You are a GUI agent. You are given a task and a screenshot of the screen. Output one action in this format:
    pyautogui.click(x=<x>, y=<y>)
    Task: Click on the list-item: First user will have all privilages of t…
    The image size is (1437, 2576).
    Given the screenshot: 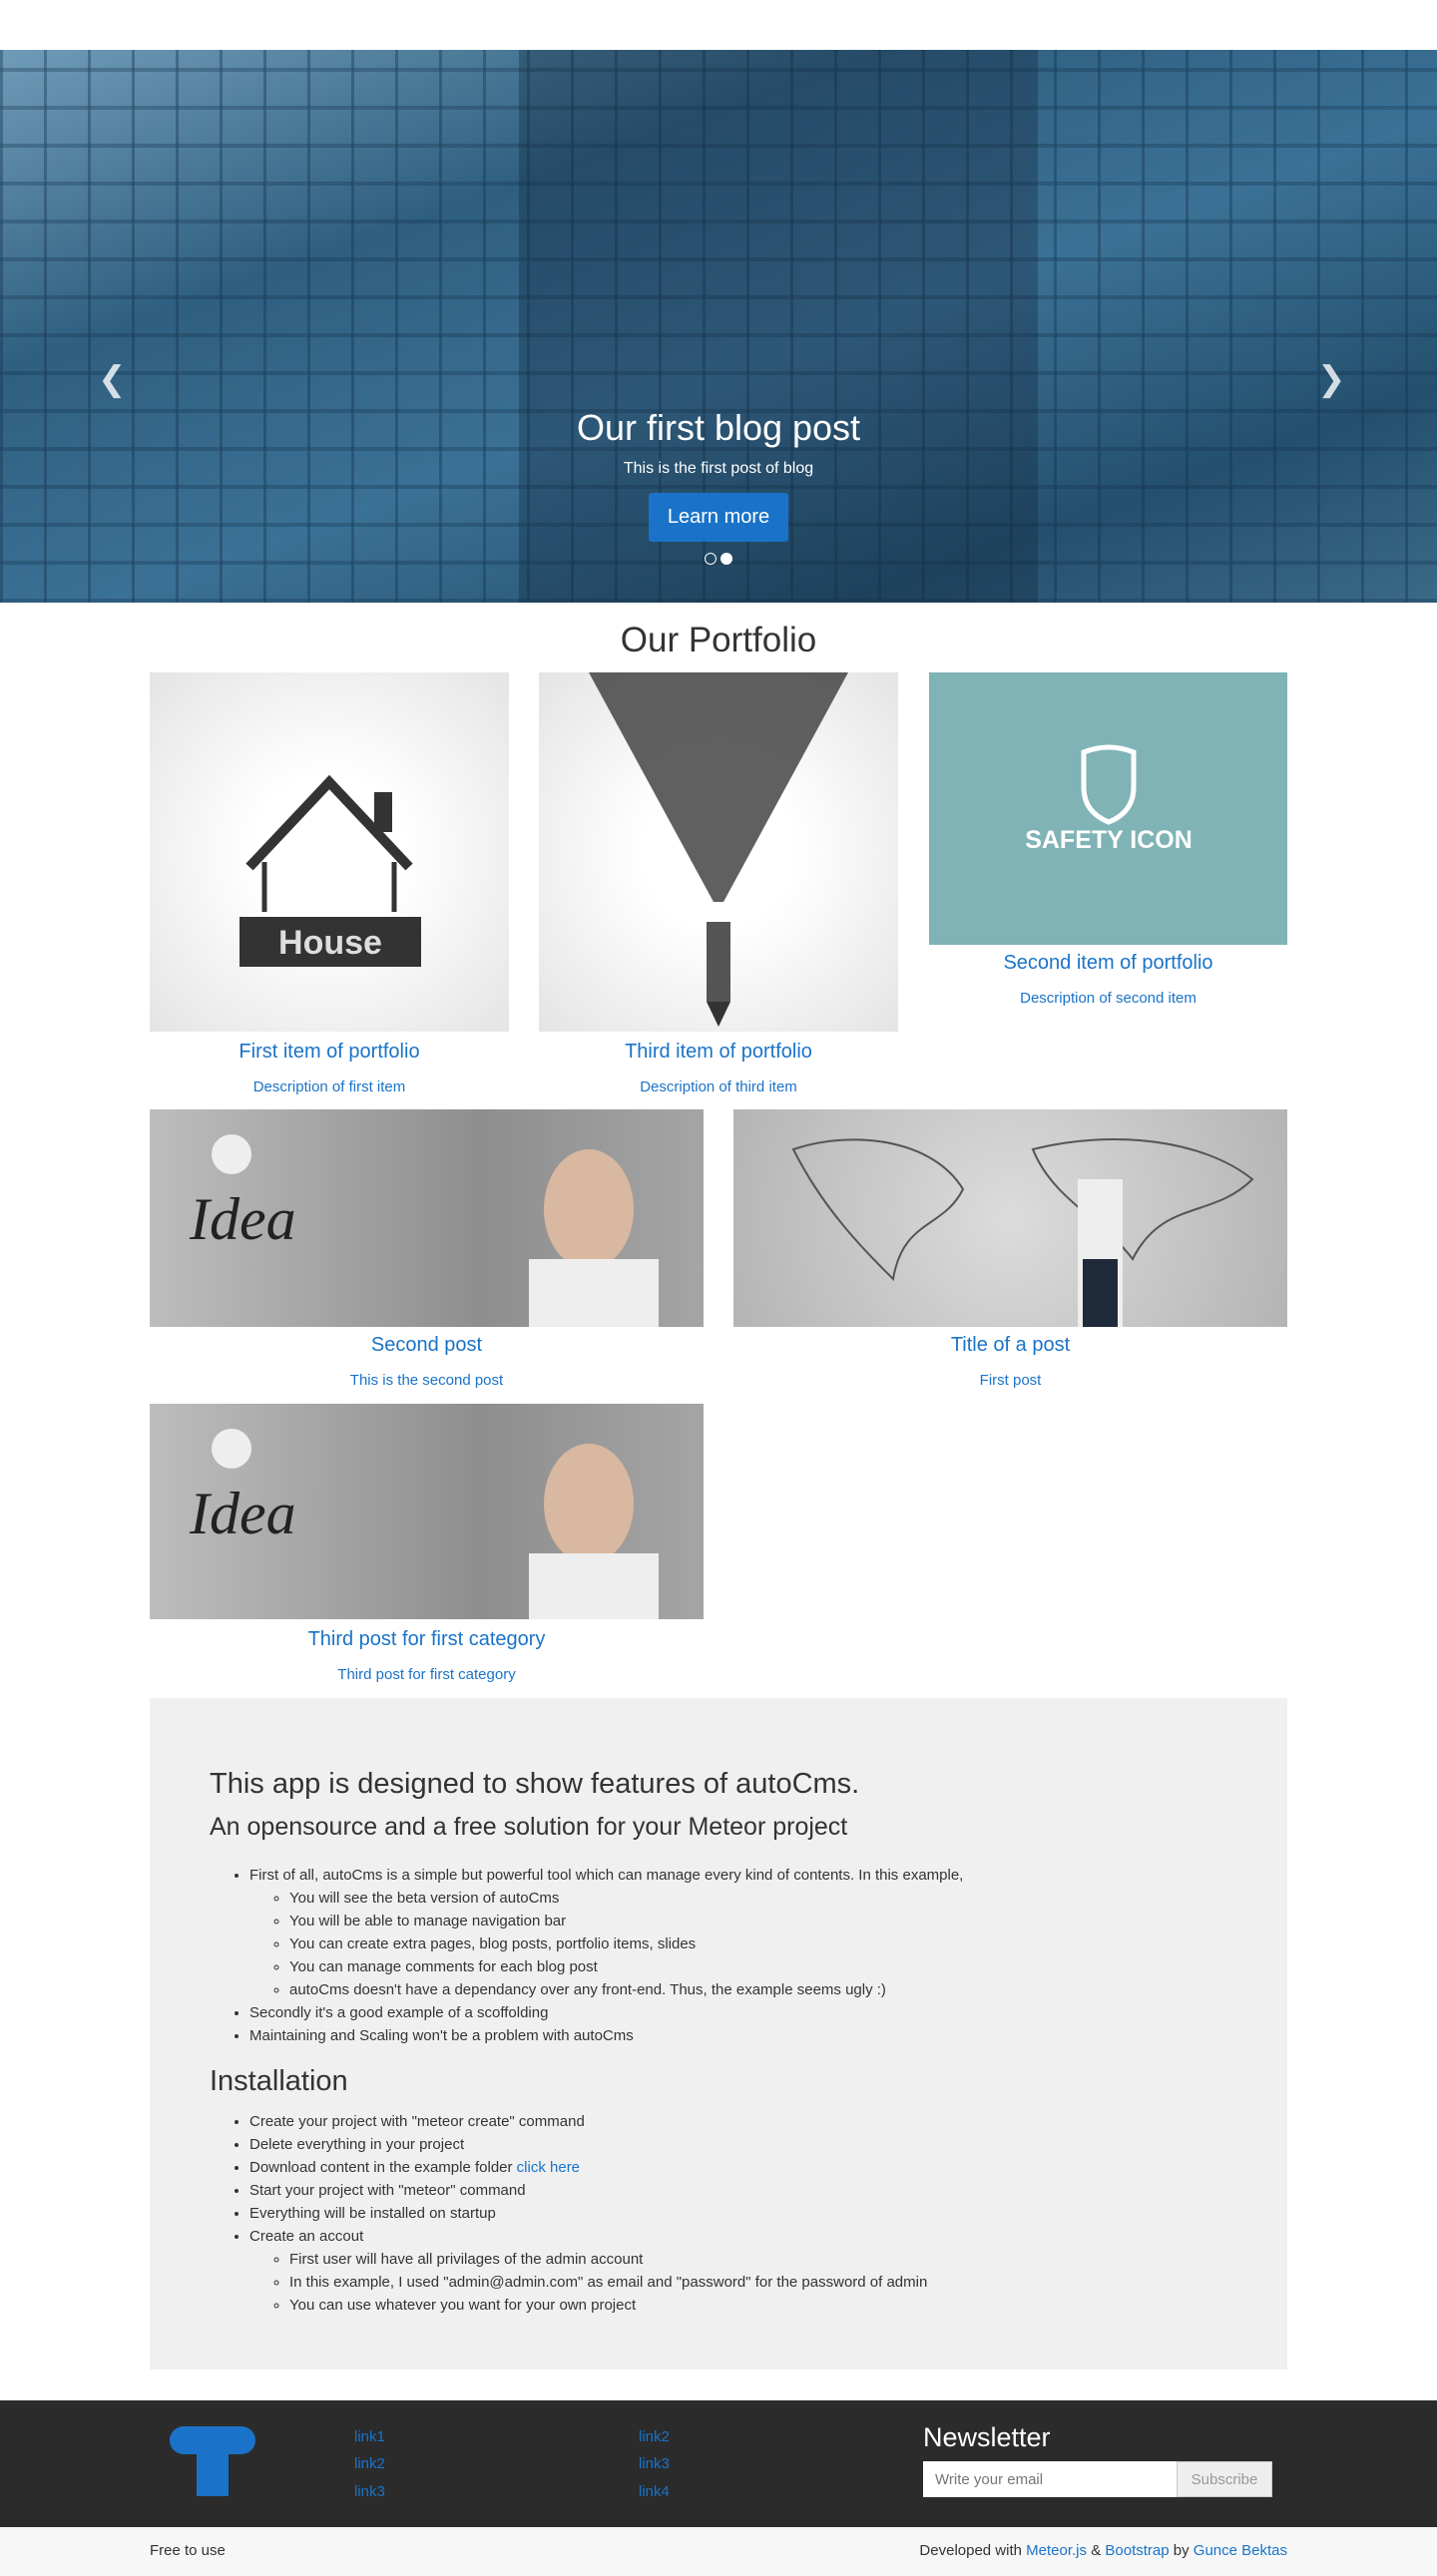 What is the action you would take?
    pyautogui.click(x=758, y=2259)
    